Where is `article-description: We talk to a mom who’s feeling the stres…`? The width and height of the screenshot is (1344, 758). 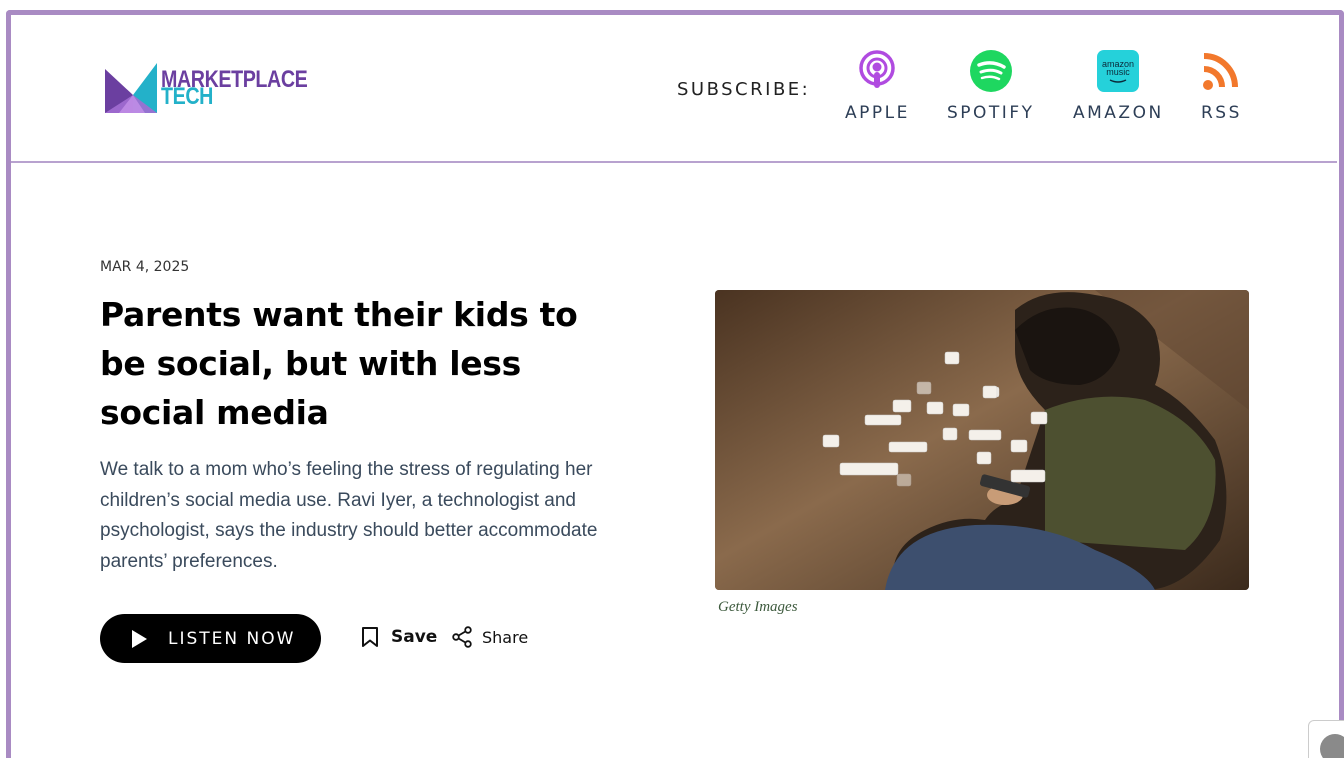 article-description: We talk to a mom who’s feeling the stres… is located at coordinates (349, 515).